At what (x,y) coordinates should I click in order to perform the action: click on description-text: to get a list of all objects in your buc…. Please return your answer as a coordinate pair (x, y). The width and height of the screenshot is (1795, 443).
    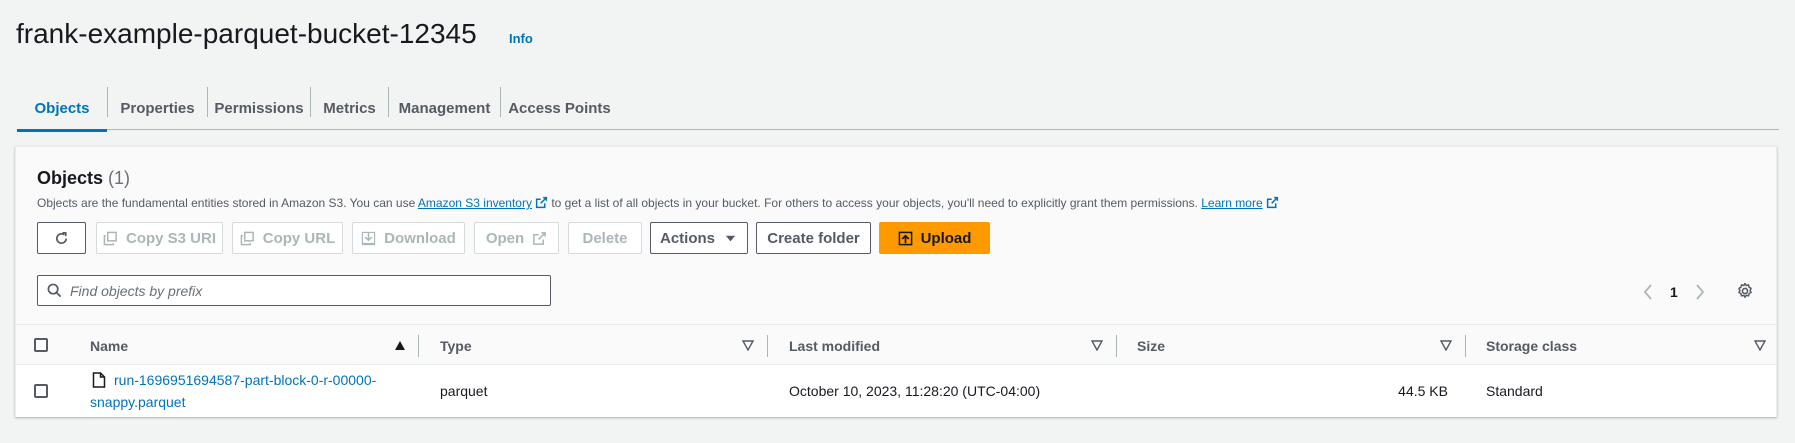
    Looking at the image, I should click on (874, 203).